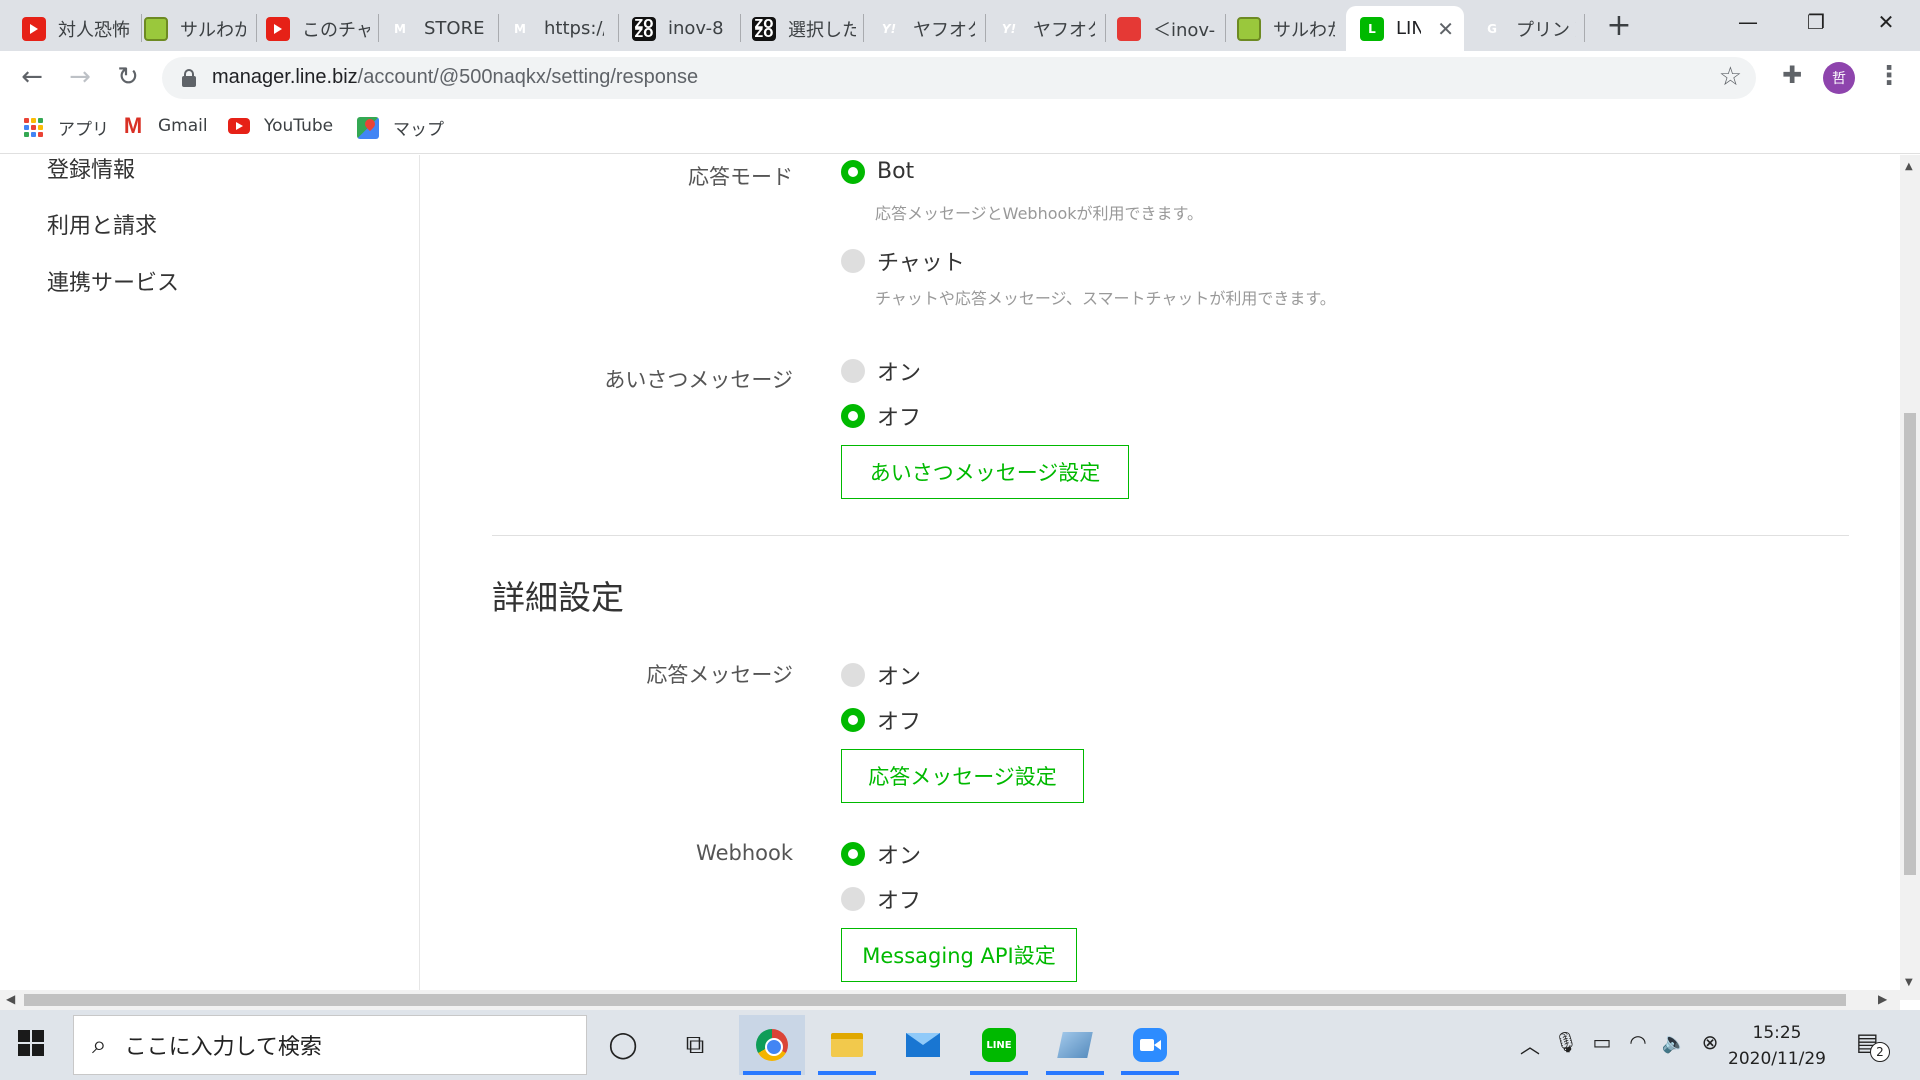 This screenshot has height=1080, width=1920. What do you see at coordinates (188, 28) in the screenshot?
I see `tab-2: サルわか` at bounding box center [188, 28].